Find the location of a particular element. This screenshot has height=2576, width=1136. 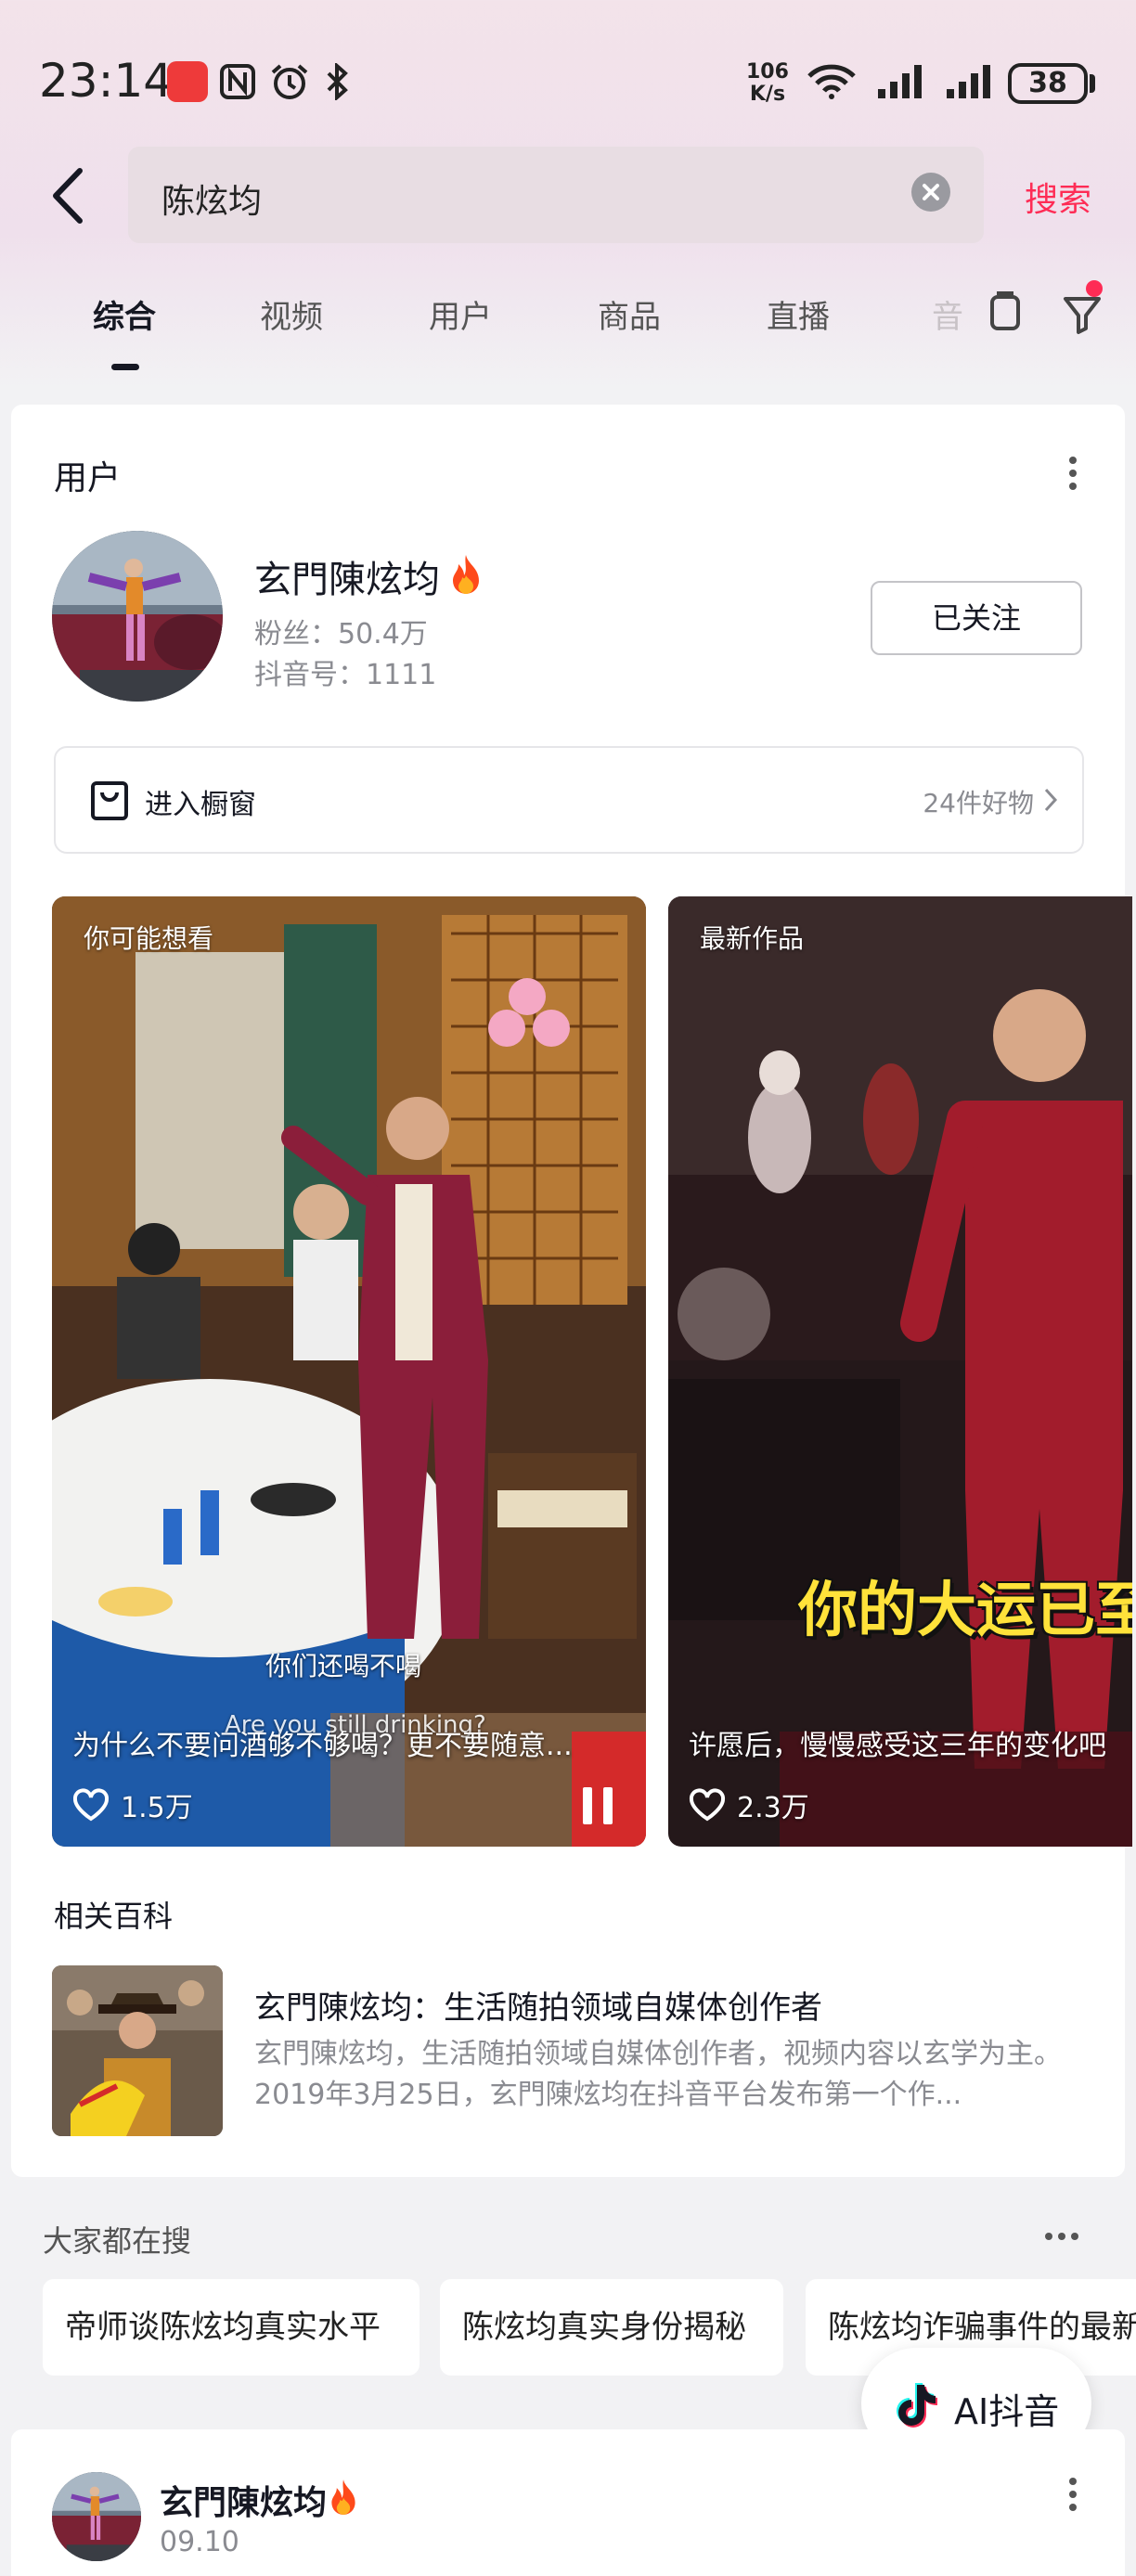

user-name: 玄門陳炫均 is located at coordinates (347, 576).